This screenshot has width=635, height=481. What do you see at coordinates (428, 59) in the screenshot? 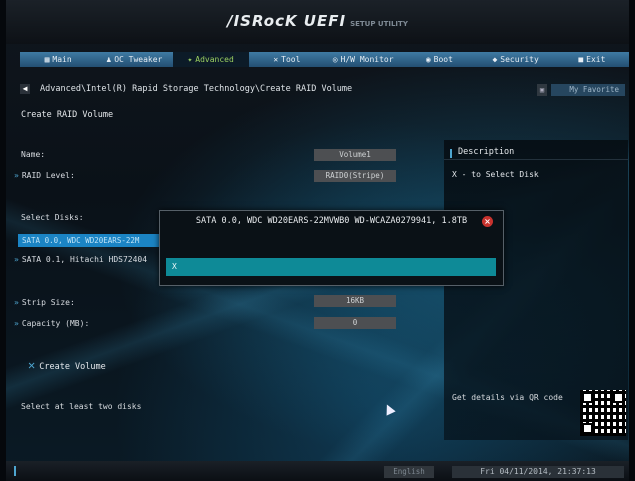
I see `boot-icon: ◉` at bounding box center [428, 59].